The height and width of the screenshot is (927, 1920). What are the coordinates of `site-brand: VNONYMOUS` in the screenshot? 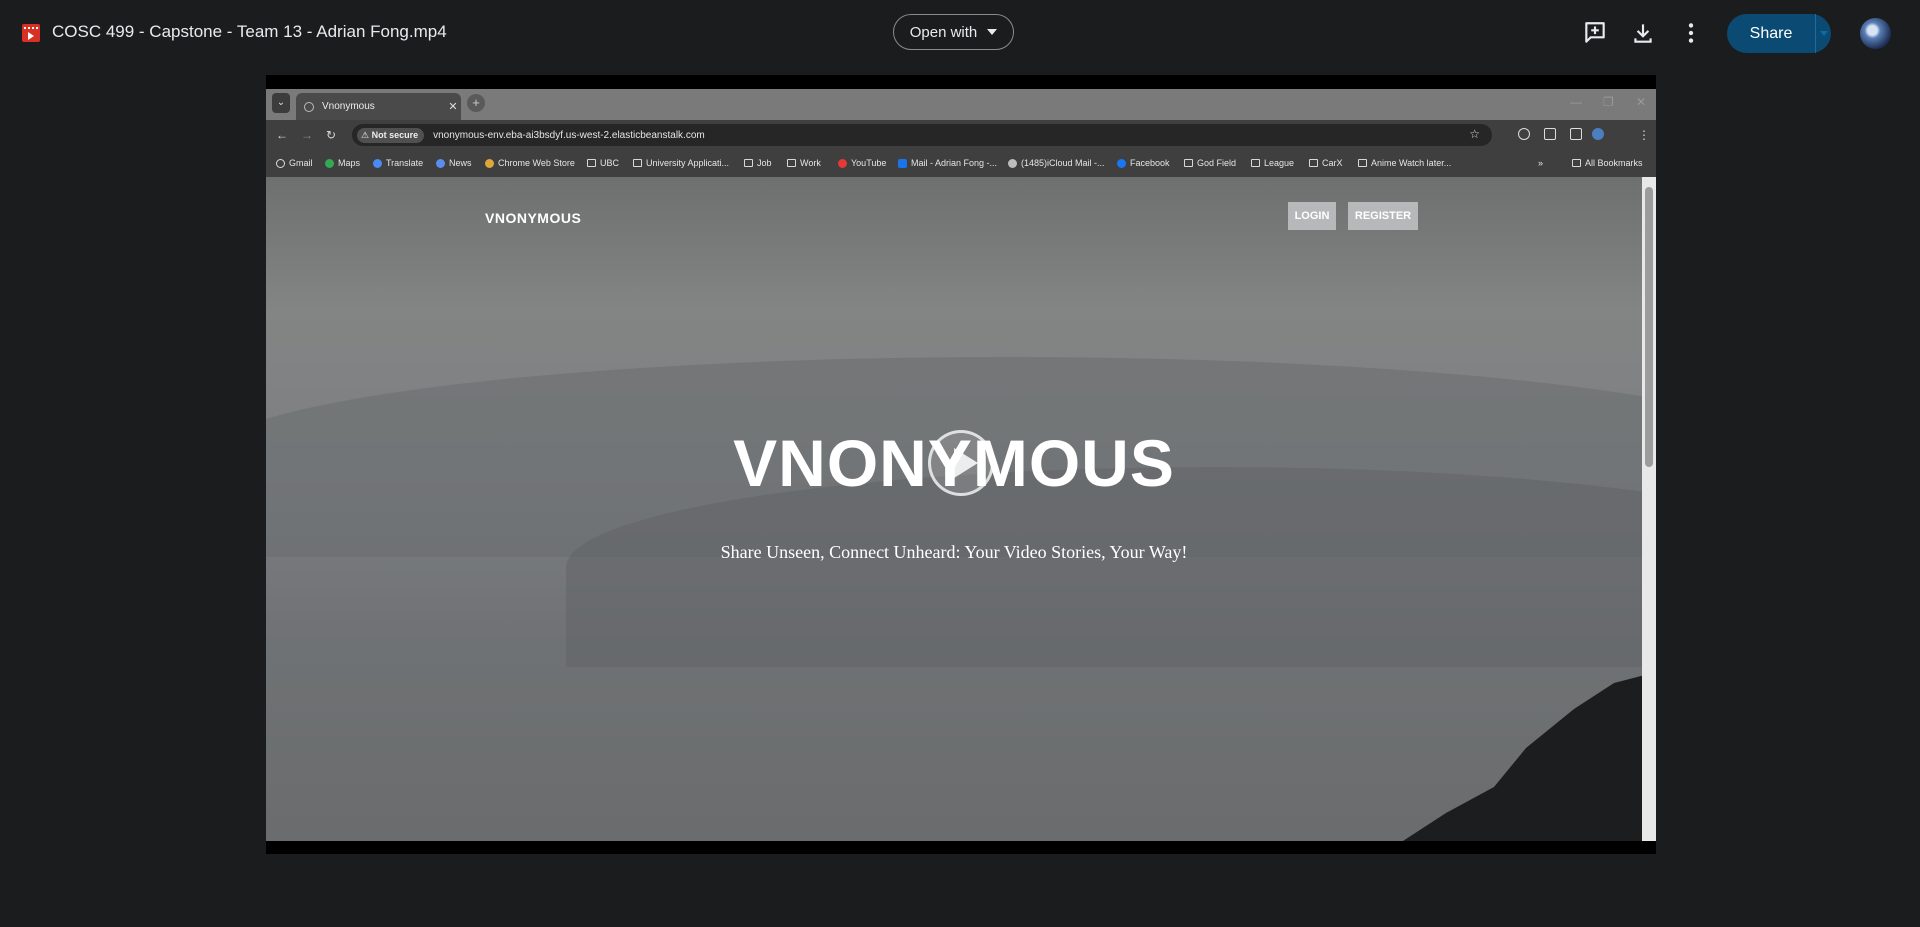 It's located at (533, 218).